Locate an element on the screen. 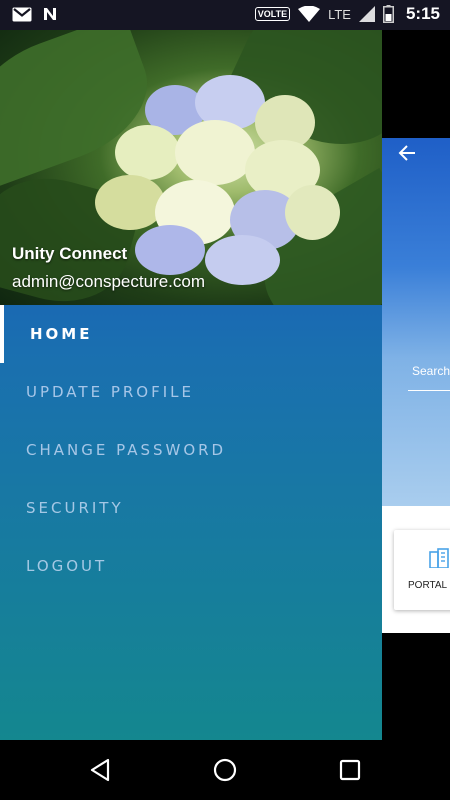 This screenshot has height=800, width=450. back-triangle-icon is located at coordinates (100, 770).